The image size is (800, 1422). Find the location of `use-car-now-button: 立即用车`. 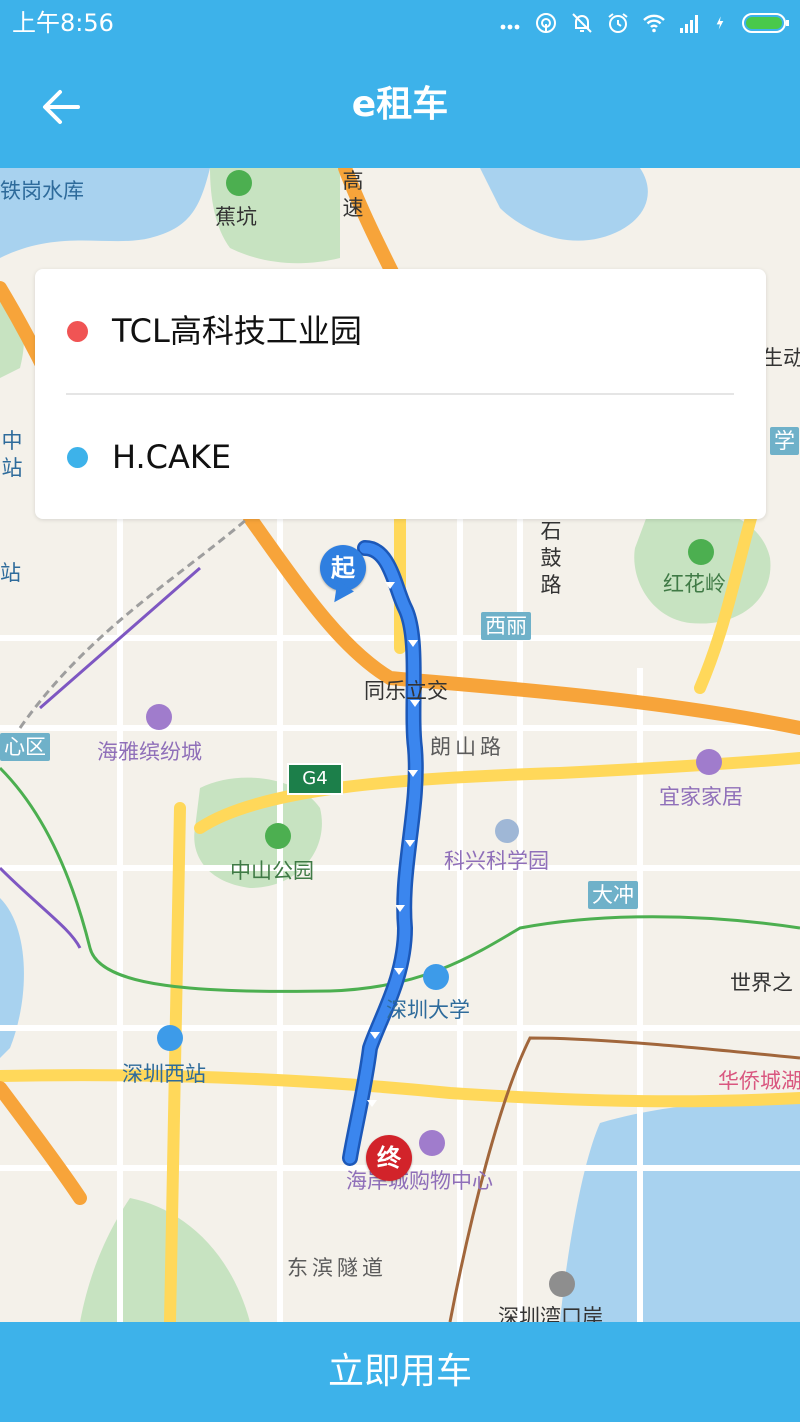

use-car-now-button: 立即用车 is located at coordinates (400, 1372).